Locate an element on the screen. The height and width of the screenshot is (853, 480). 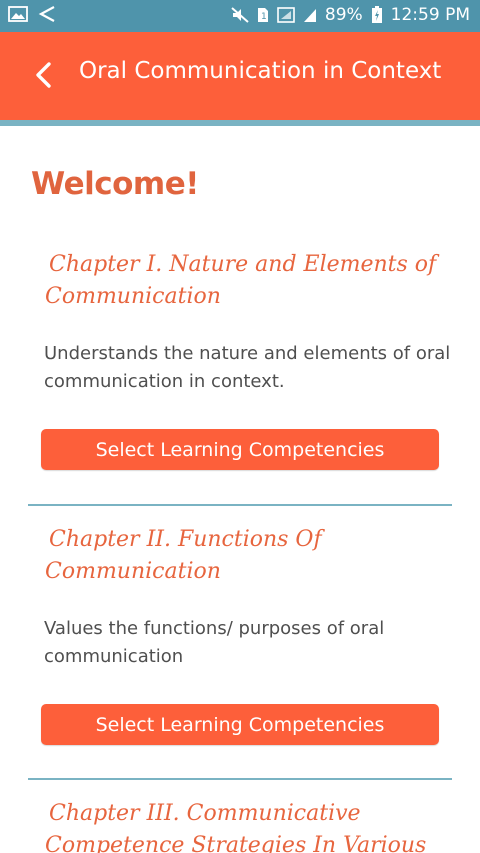
page-title: Oral Communication in Context is located at coordinates (260, 71).